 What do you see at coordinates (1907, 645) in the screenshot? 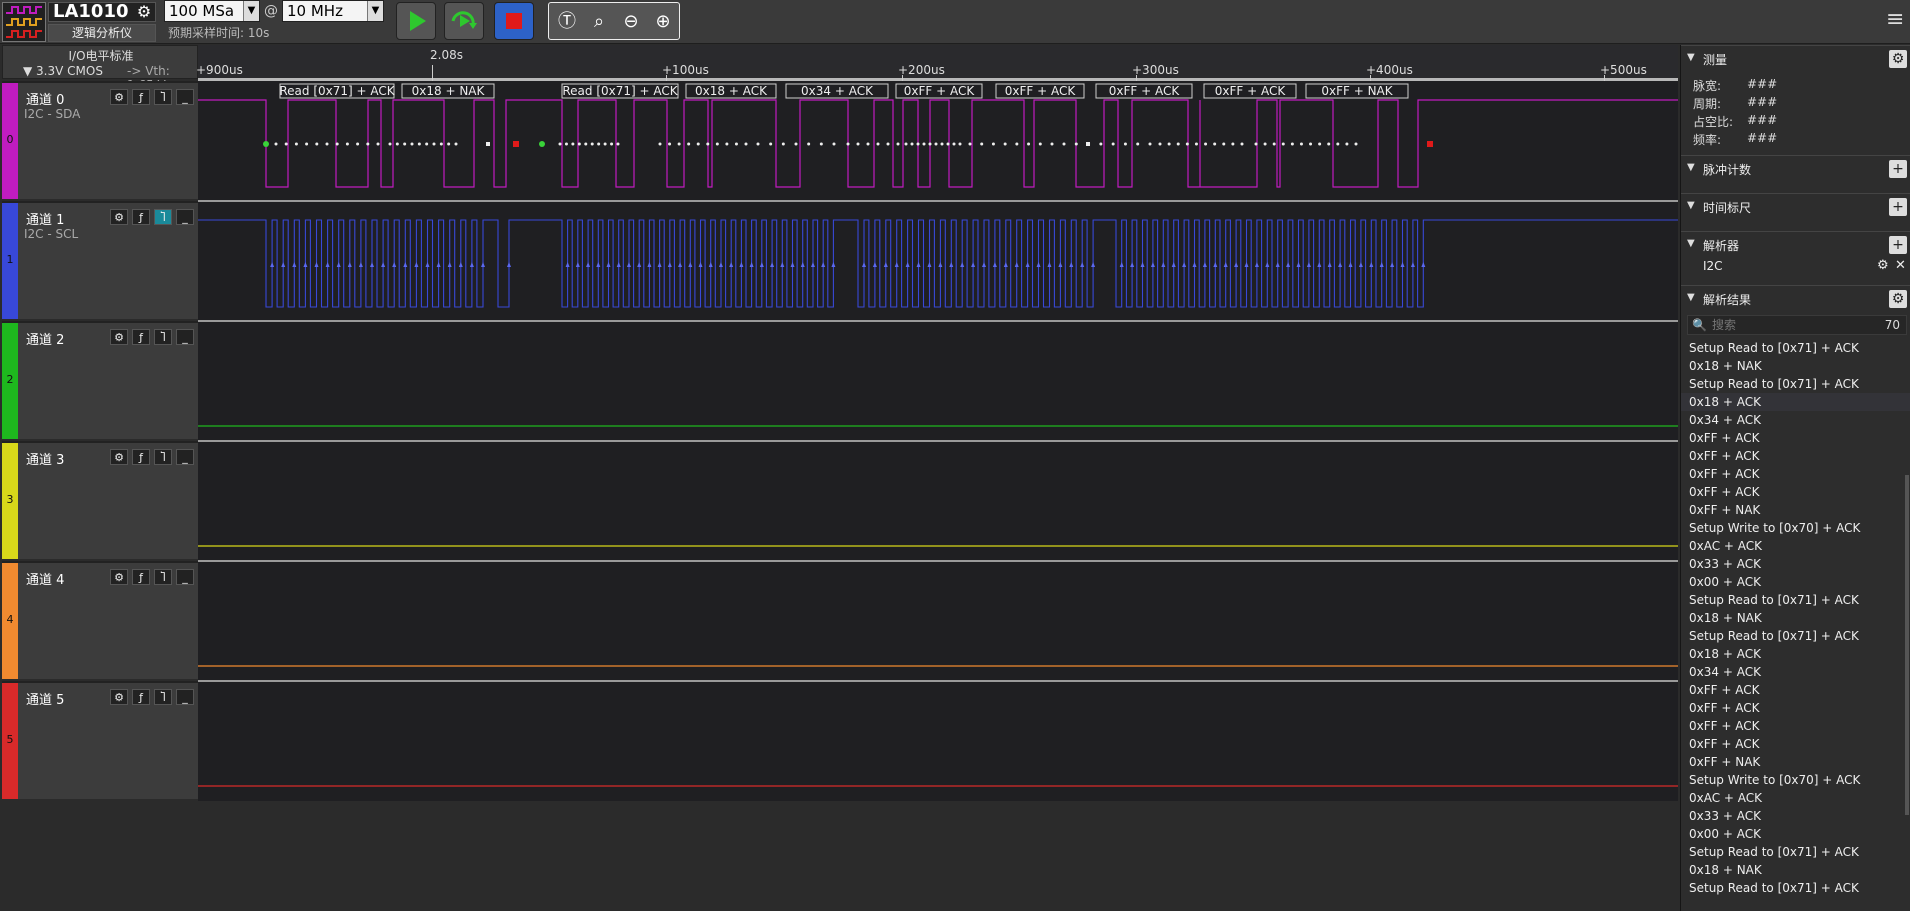
I see `results-scrollbar` at bounding box center [1907, 645].